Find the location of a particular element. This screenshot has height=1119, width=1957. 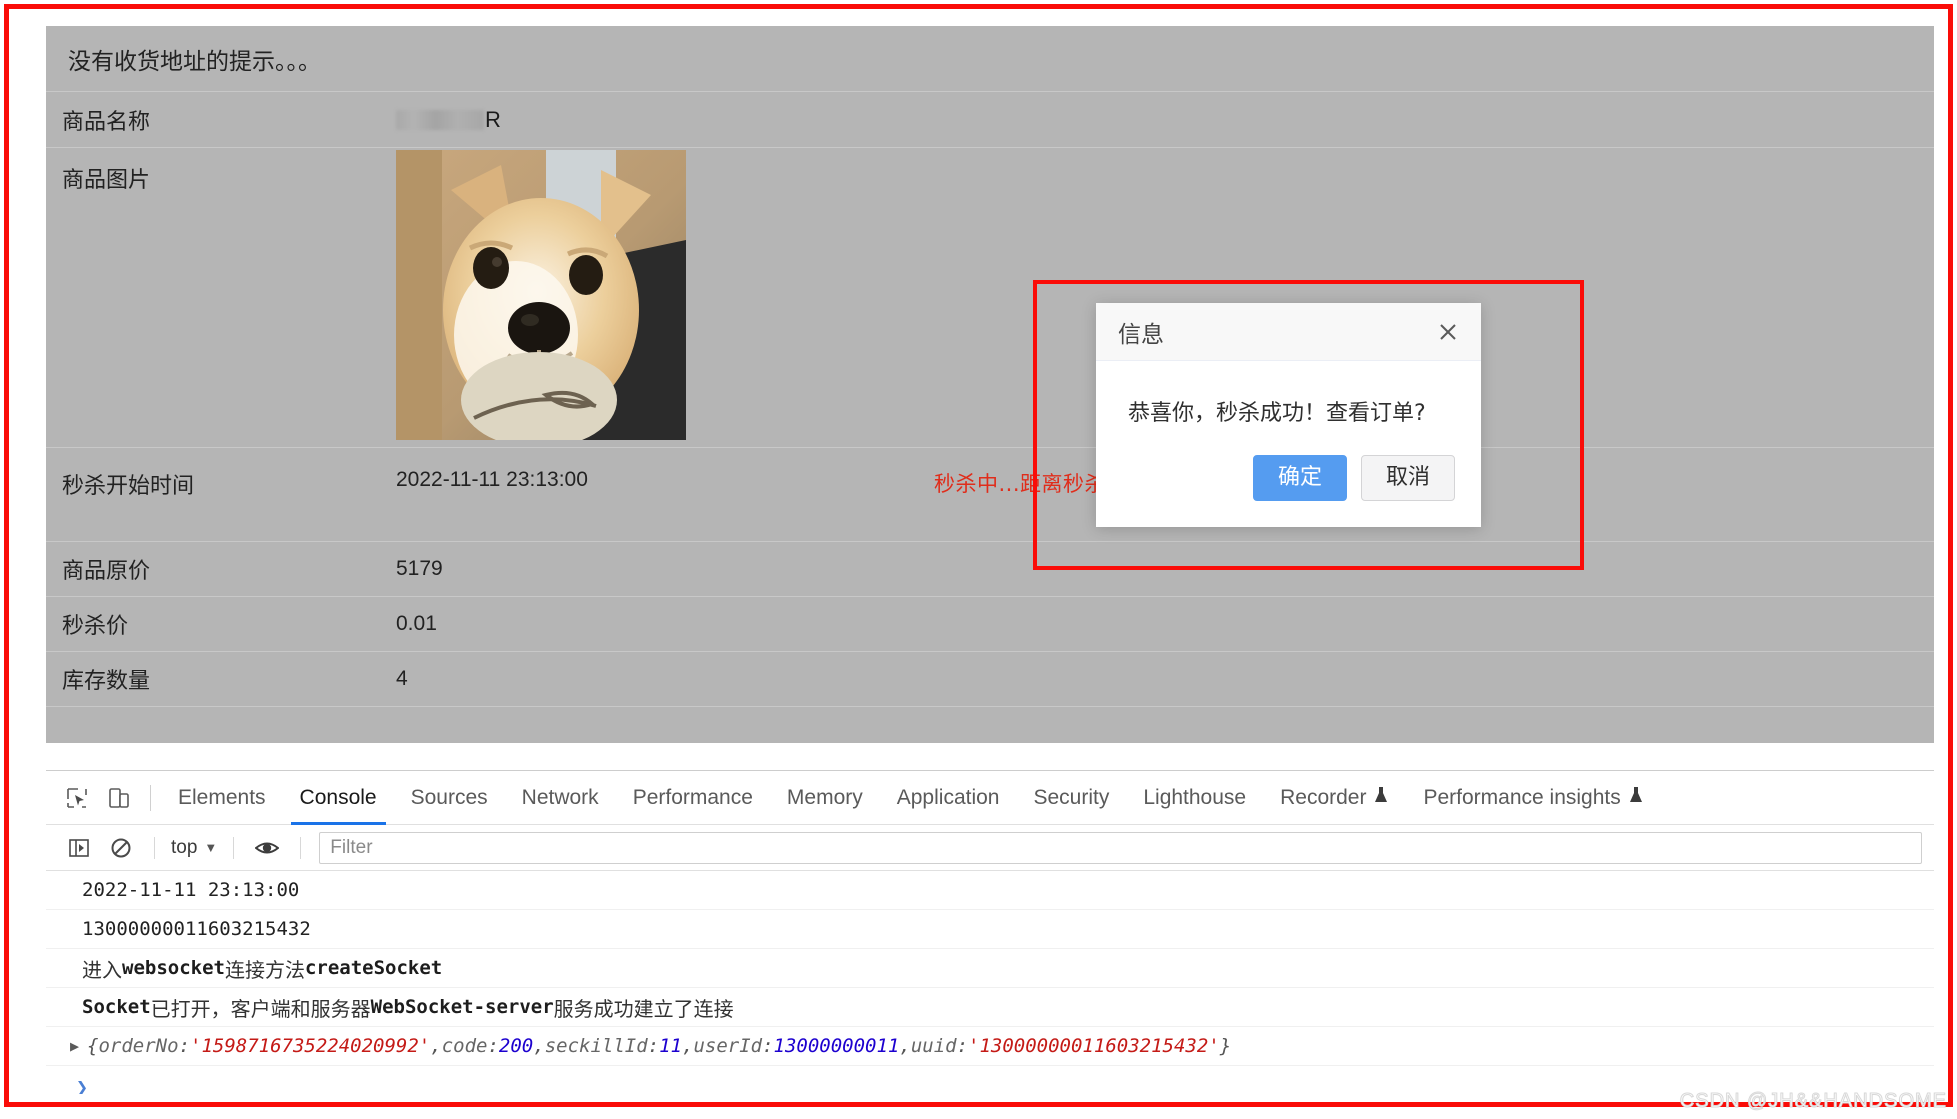

console-text-prefix: 进入 is located at coordinates (102, 969).